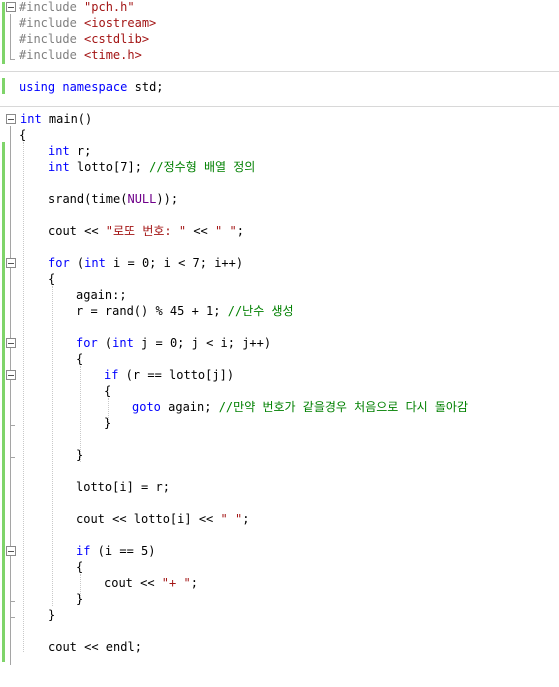 The width and height of the screenshot is (559, 687). What do you see at coordinates (117, 39) in the screenshot?
I see `include-path: <cstdlib>` at bounding box center [117, 39].